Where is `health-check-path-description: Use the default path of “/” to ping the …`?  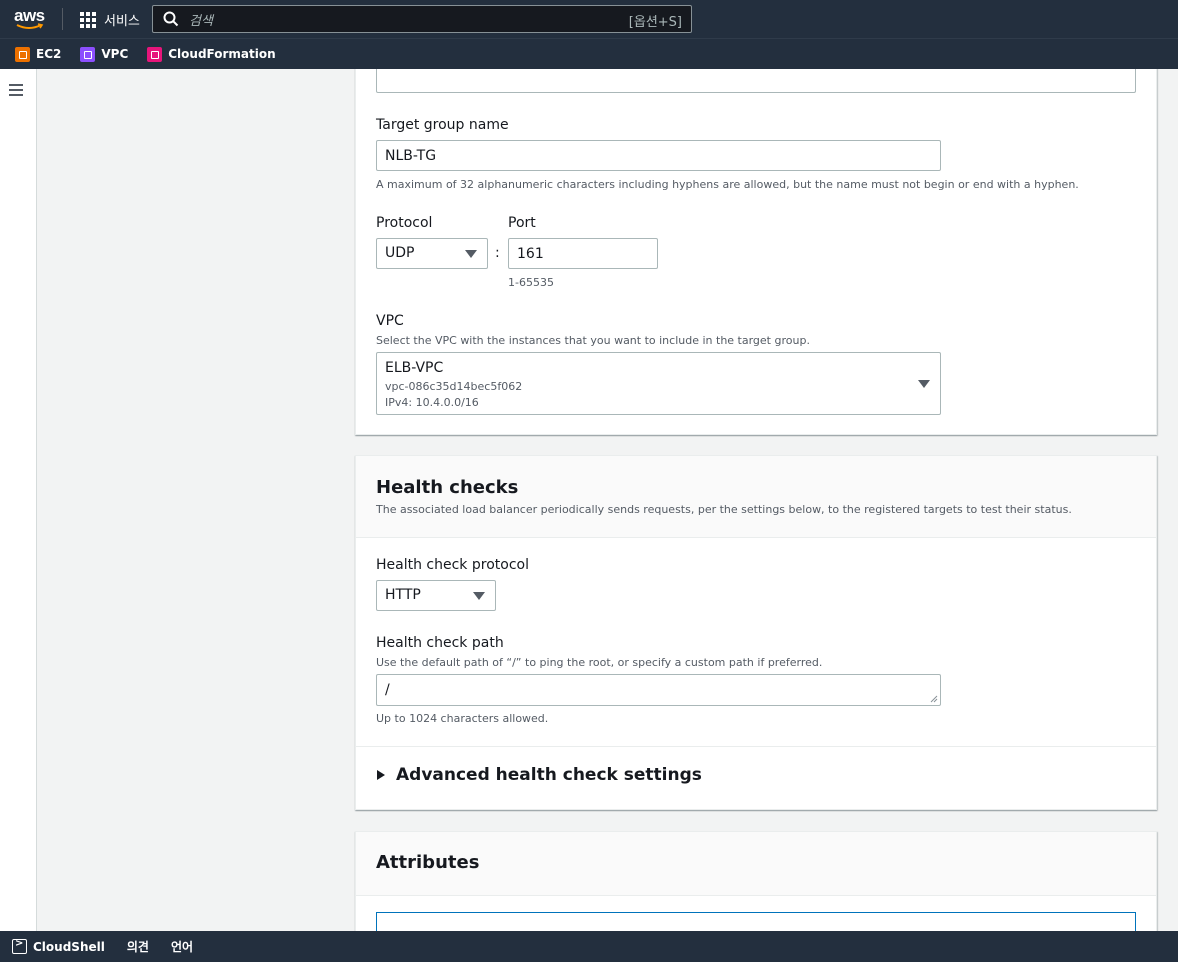 health-check-path-description: Use the default path of “/” to ping the … is located at coordinates (599, 662).